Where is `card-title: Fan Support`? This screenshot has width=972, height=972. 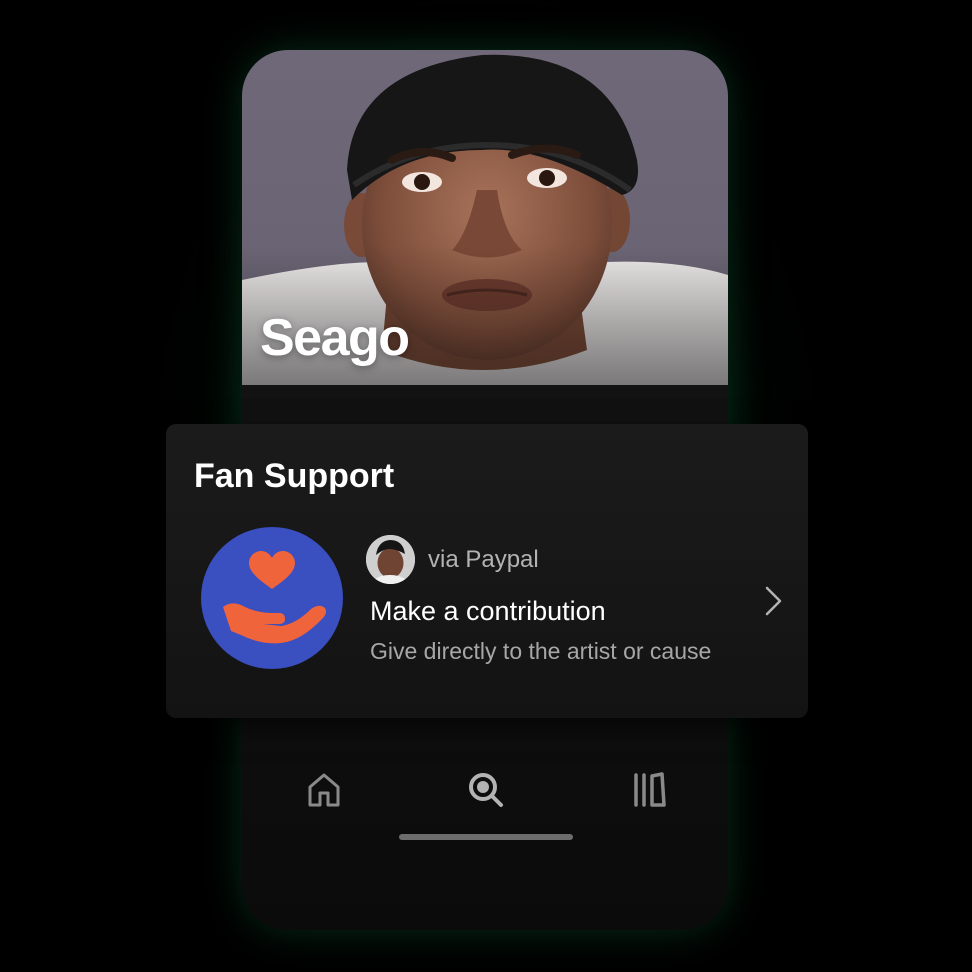 card-title: Fan Support is located at coordinates (294, 476).